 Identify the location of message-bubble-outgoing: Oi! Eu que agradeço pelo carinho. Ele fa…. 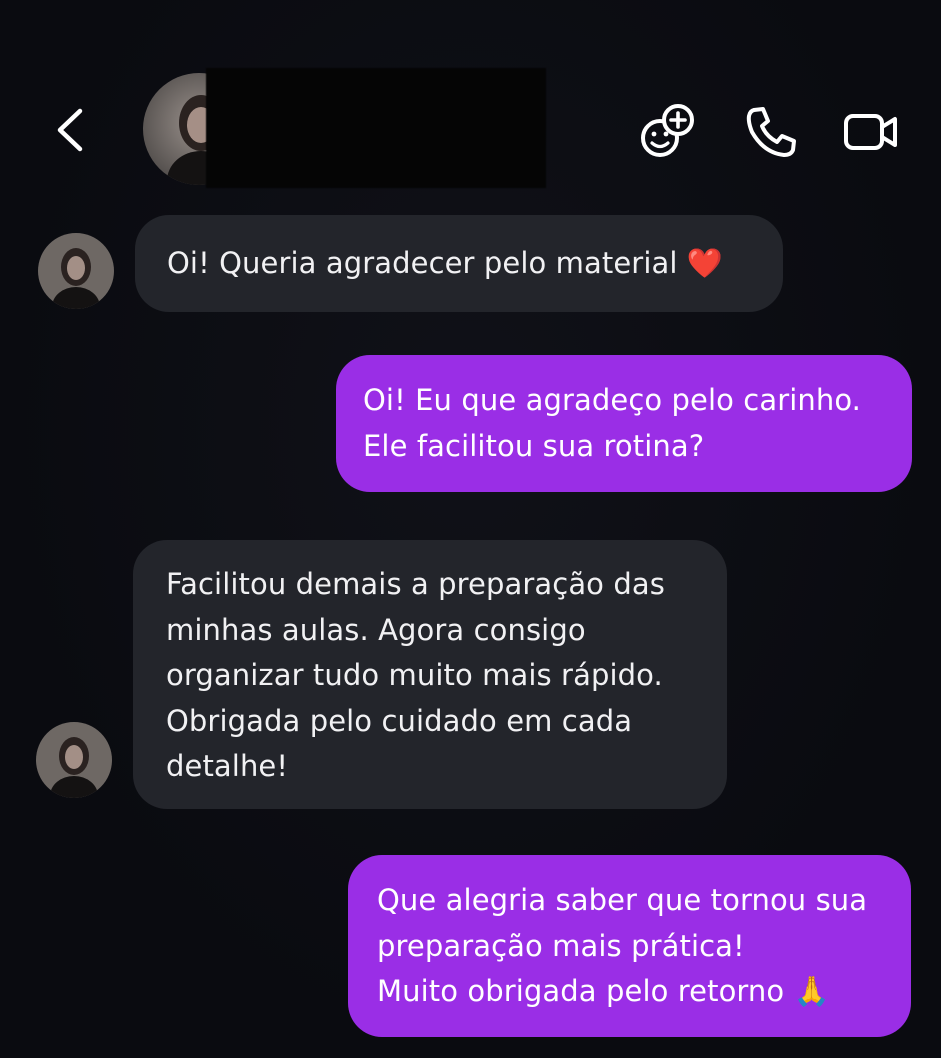
(624, 423).